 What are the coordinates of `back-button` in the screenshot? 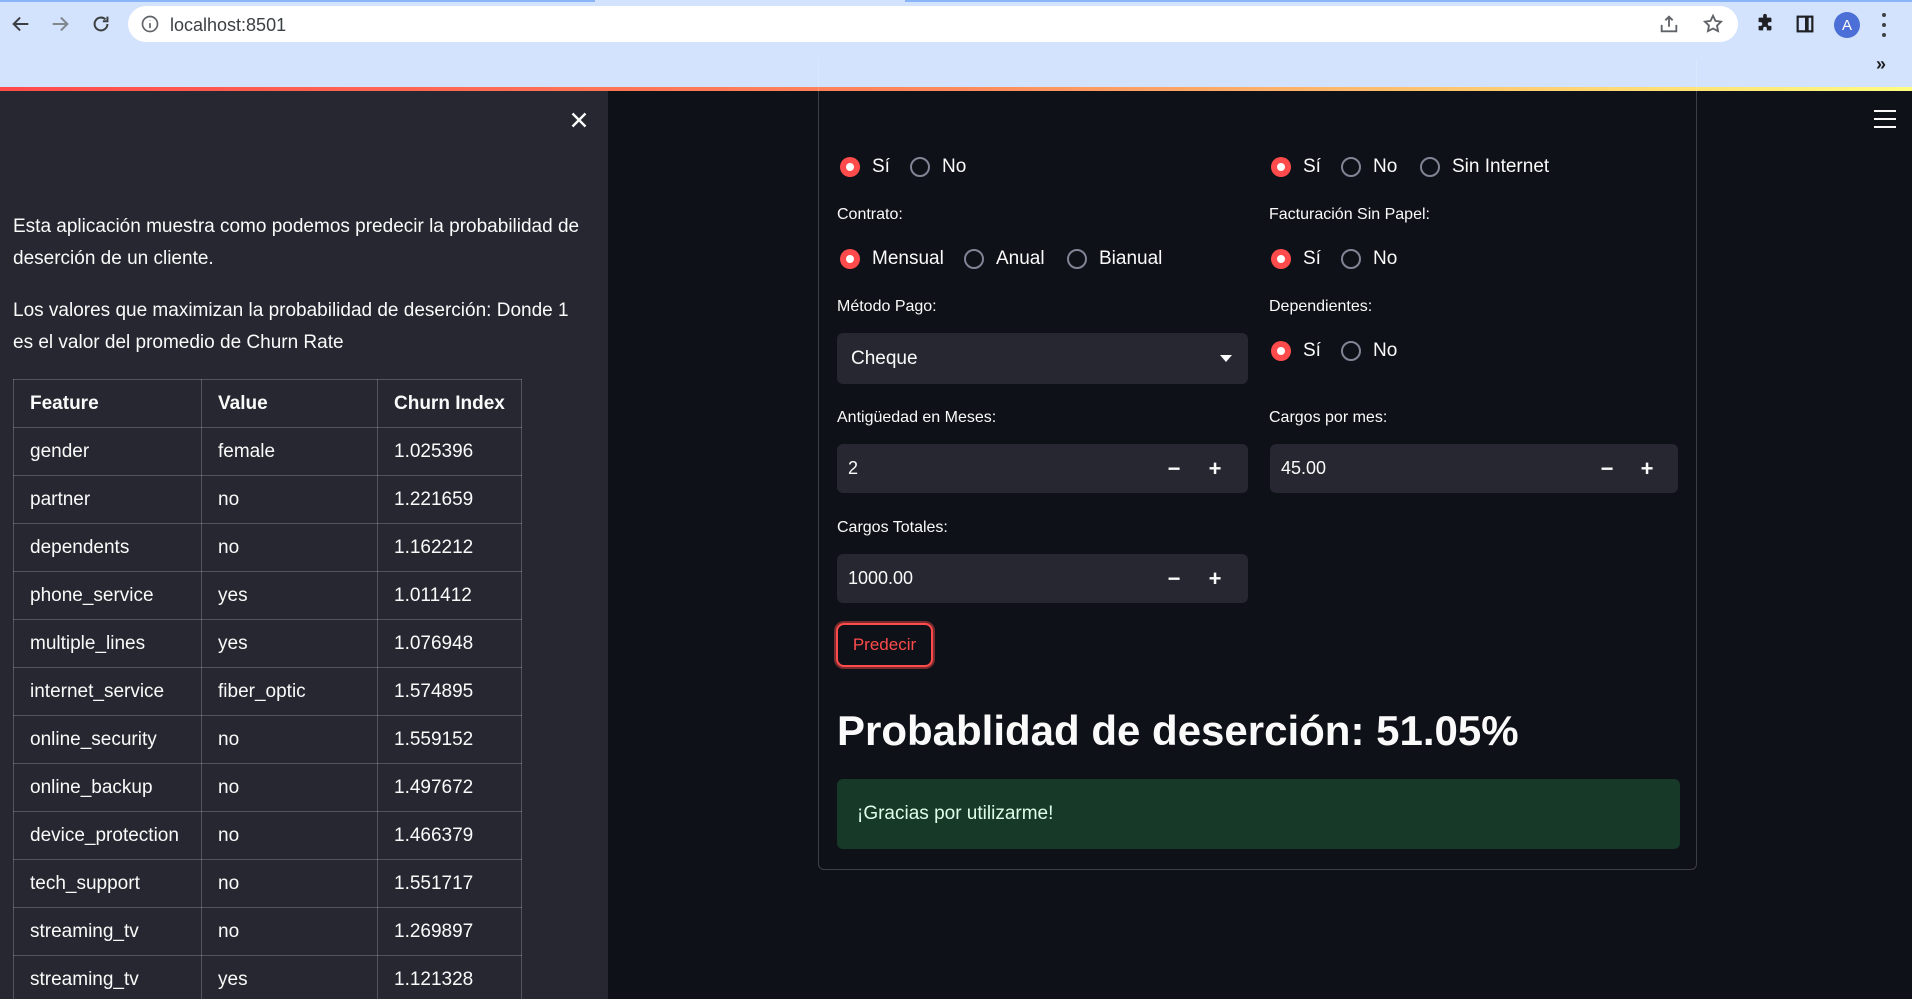 It's located at (21, 24).